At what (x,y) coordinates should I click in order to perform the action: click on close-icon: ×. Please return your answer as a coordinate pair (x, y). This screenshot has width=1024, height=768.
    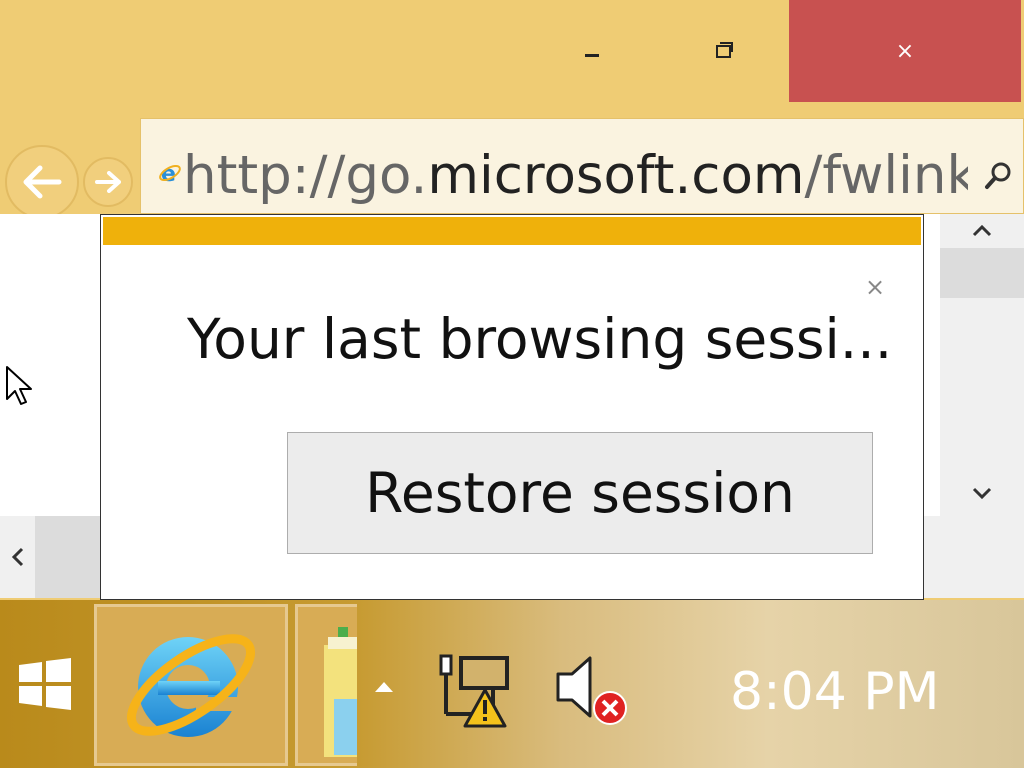
    Looking at the image, I should click on (905, 51).